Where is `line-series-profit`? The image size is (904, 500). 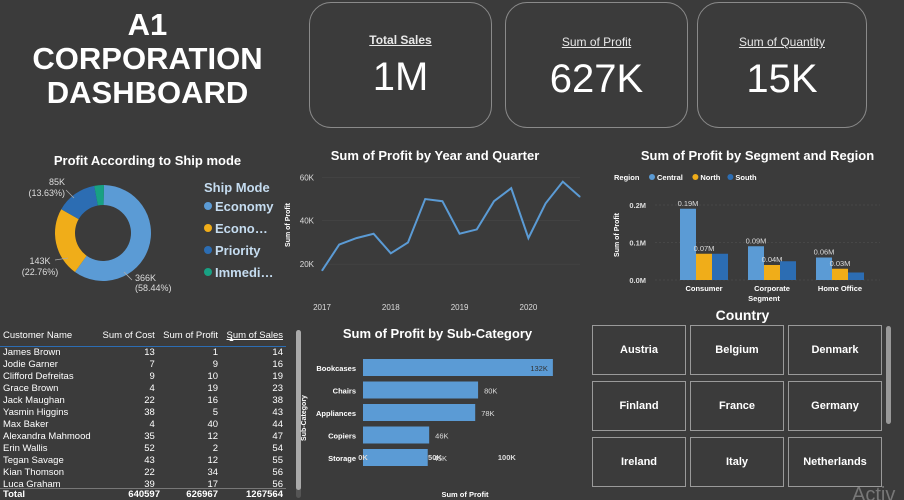
line-series-profit is located at coordinates (451, 226).